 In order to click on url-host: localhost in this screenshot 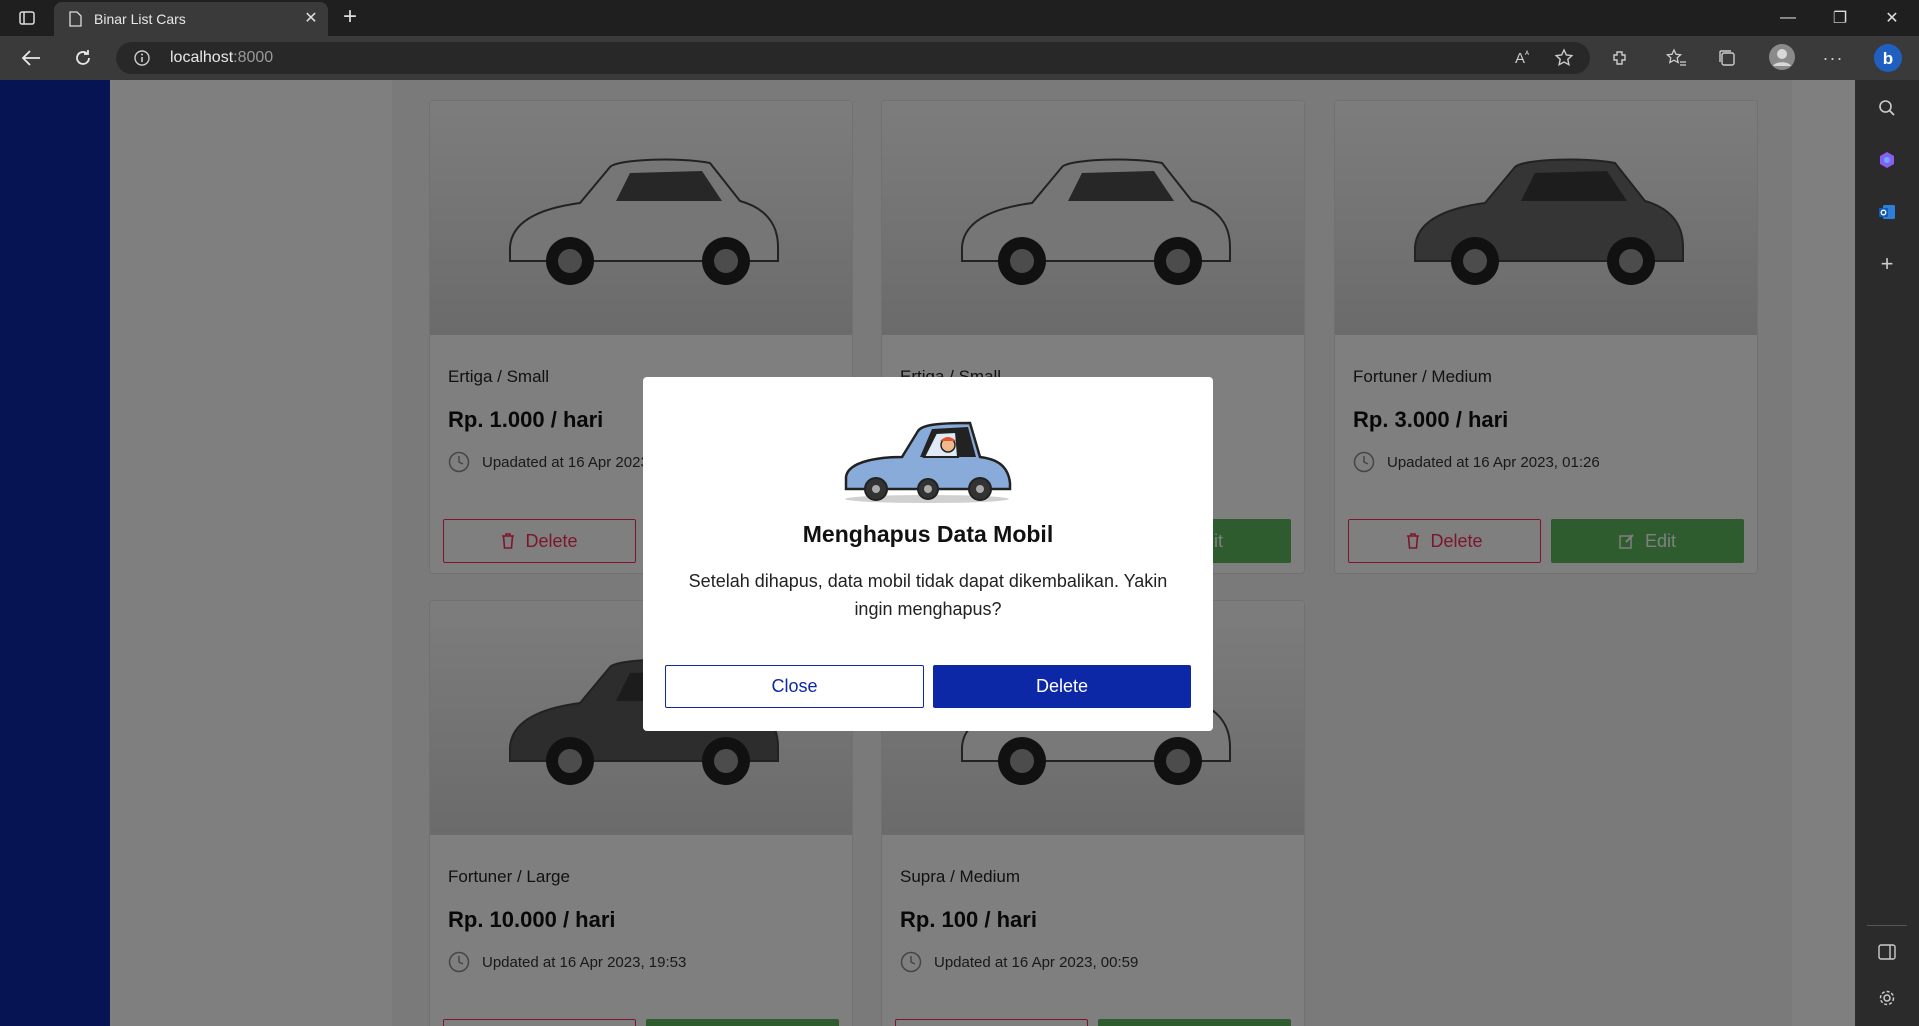, I will do `click(202, 57)`.